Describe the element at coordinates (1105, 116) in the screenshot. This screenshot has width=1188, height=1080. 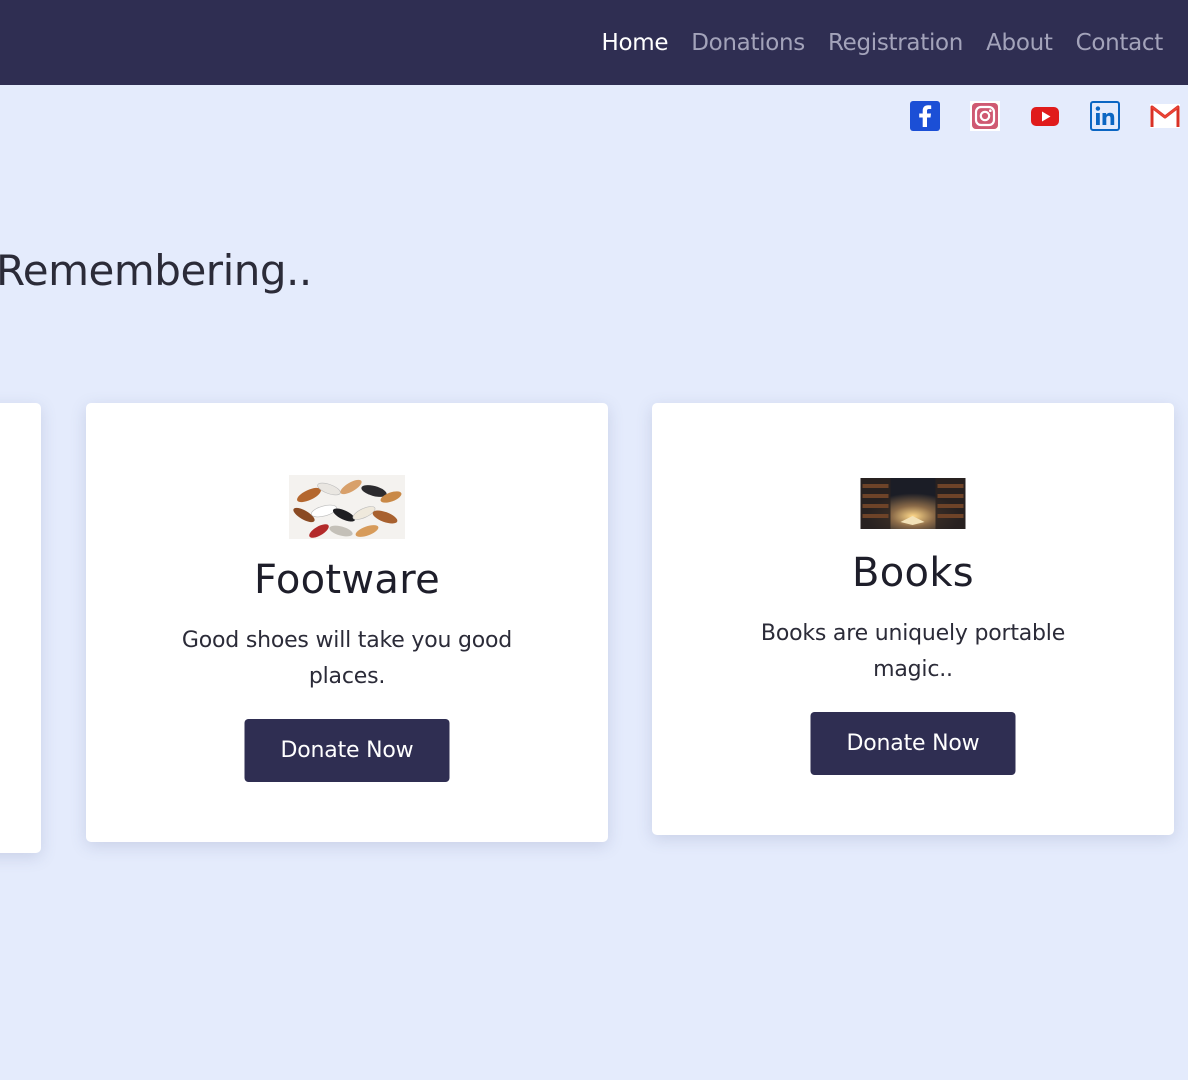
I see `linkedin-icon` at that location.